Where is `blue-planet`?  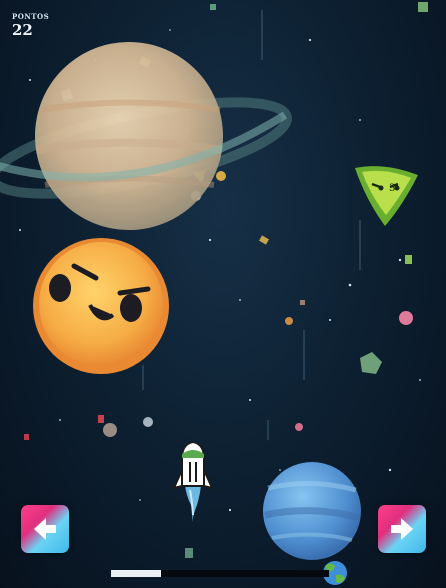
blue-planet is located at coordinates (312, 511).